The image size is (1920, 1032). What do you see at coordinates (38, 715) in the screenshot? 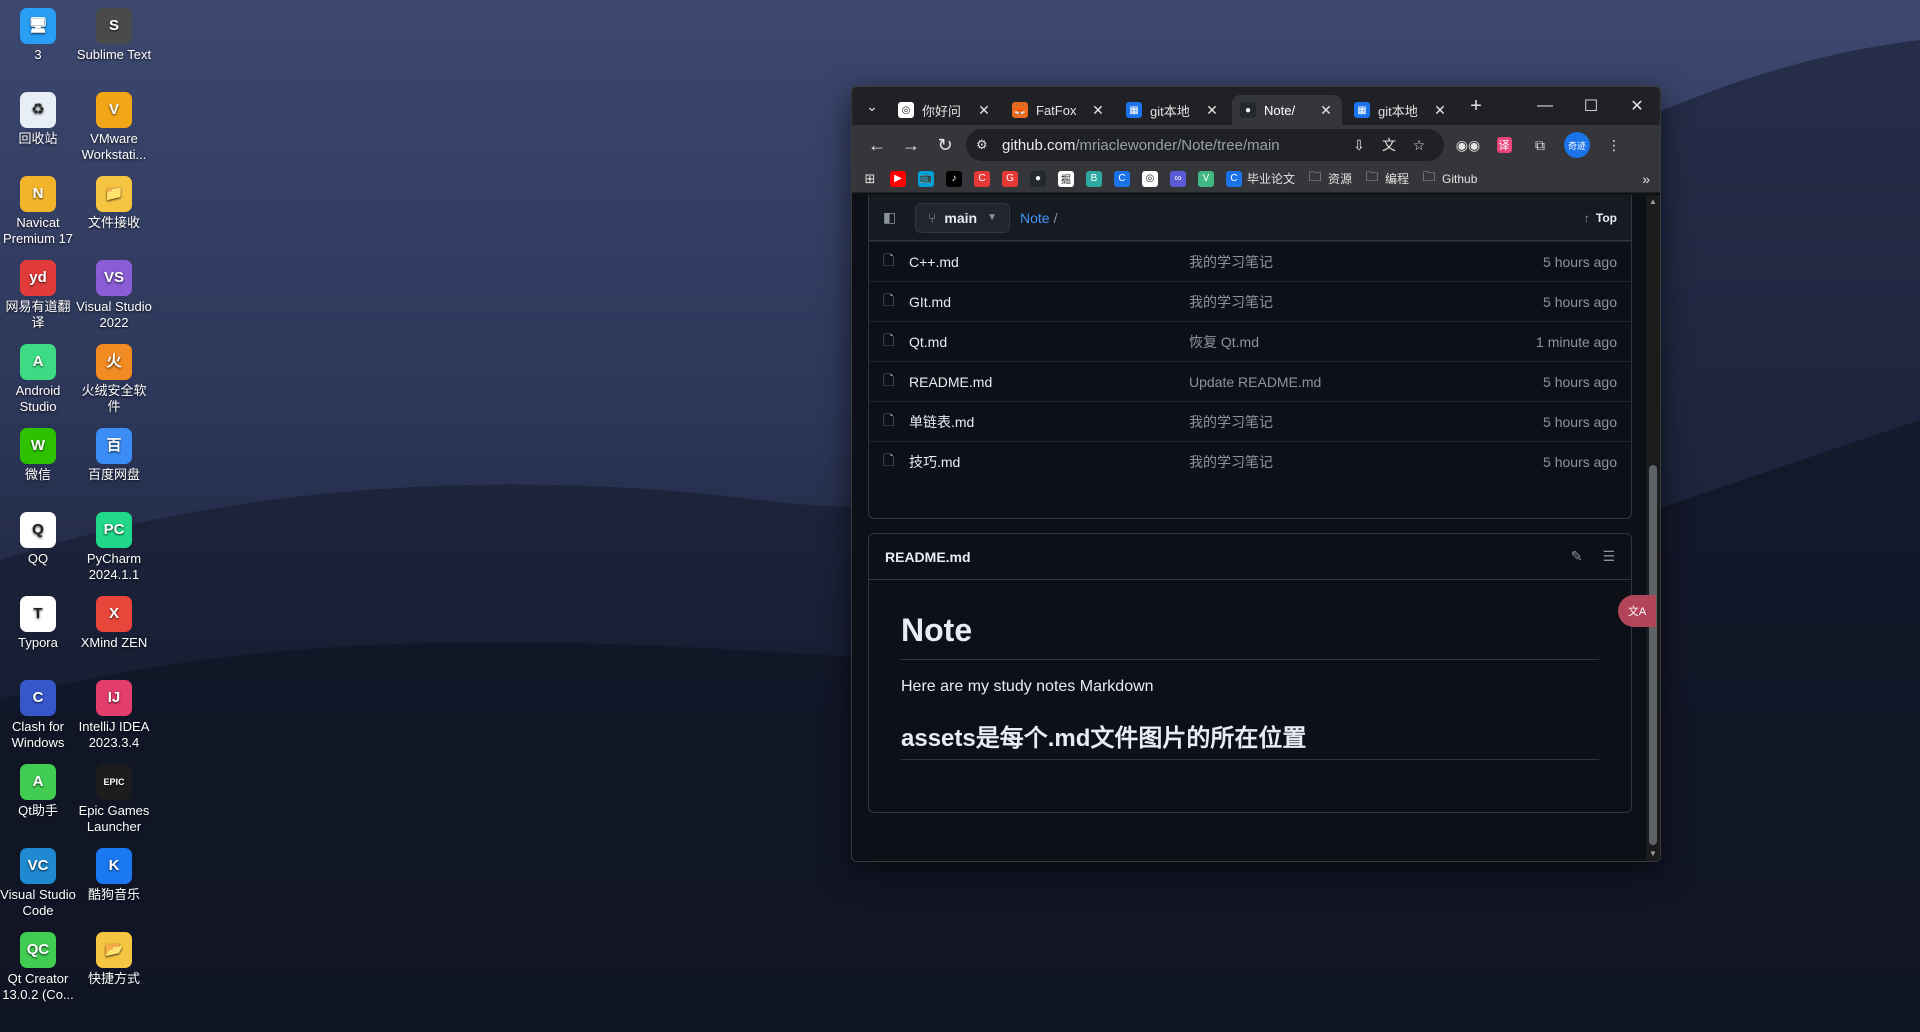
I see `desktop-icon: C Clash for Windows` at bounding box center [38, 715].